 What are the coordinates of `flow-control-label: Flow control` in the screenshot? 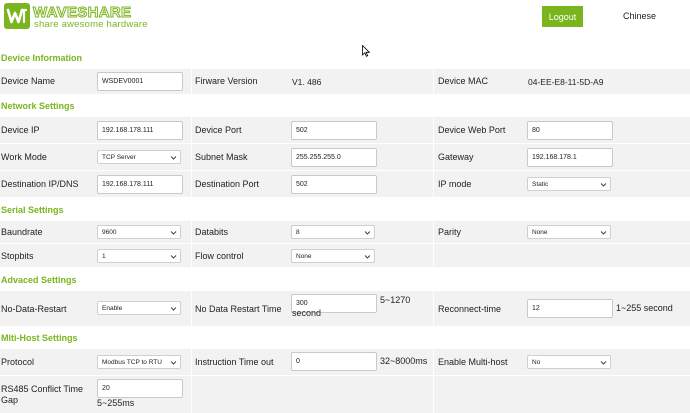 It's located at (219, 256).